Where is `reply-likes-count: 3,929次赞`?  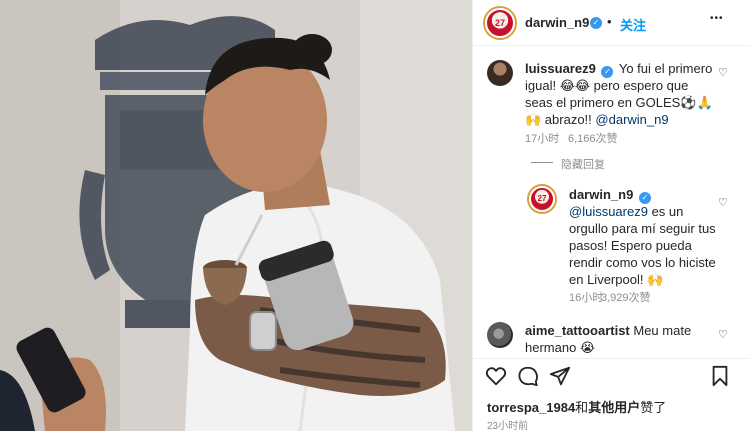
reply-likes-count: 3,929次赞 is located at coordinates (626, 297).